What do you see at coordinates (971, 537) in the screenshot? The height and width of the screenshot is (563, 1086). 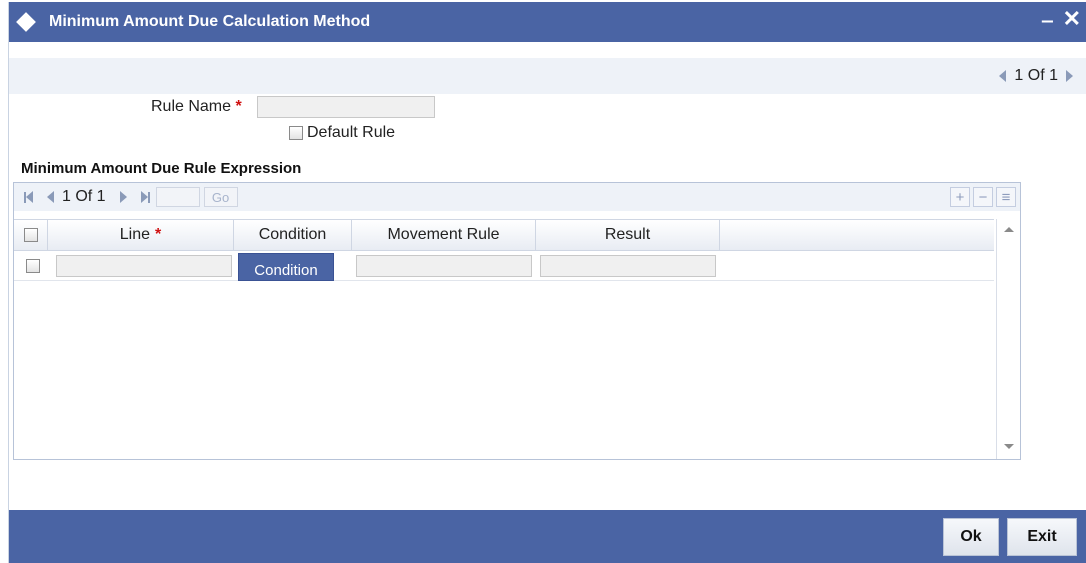 I see `ok-button: Ok` at bounding box center [971, 537].